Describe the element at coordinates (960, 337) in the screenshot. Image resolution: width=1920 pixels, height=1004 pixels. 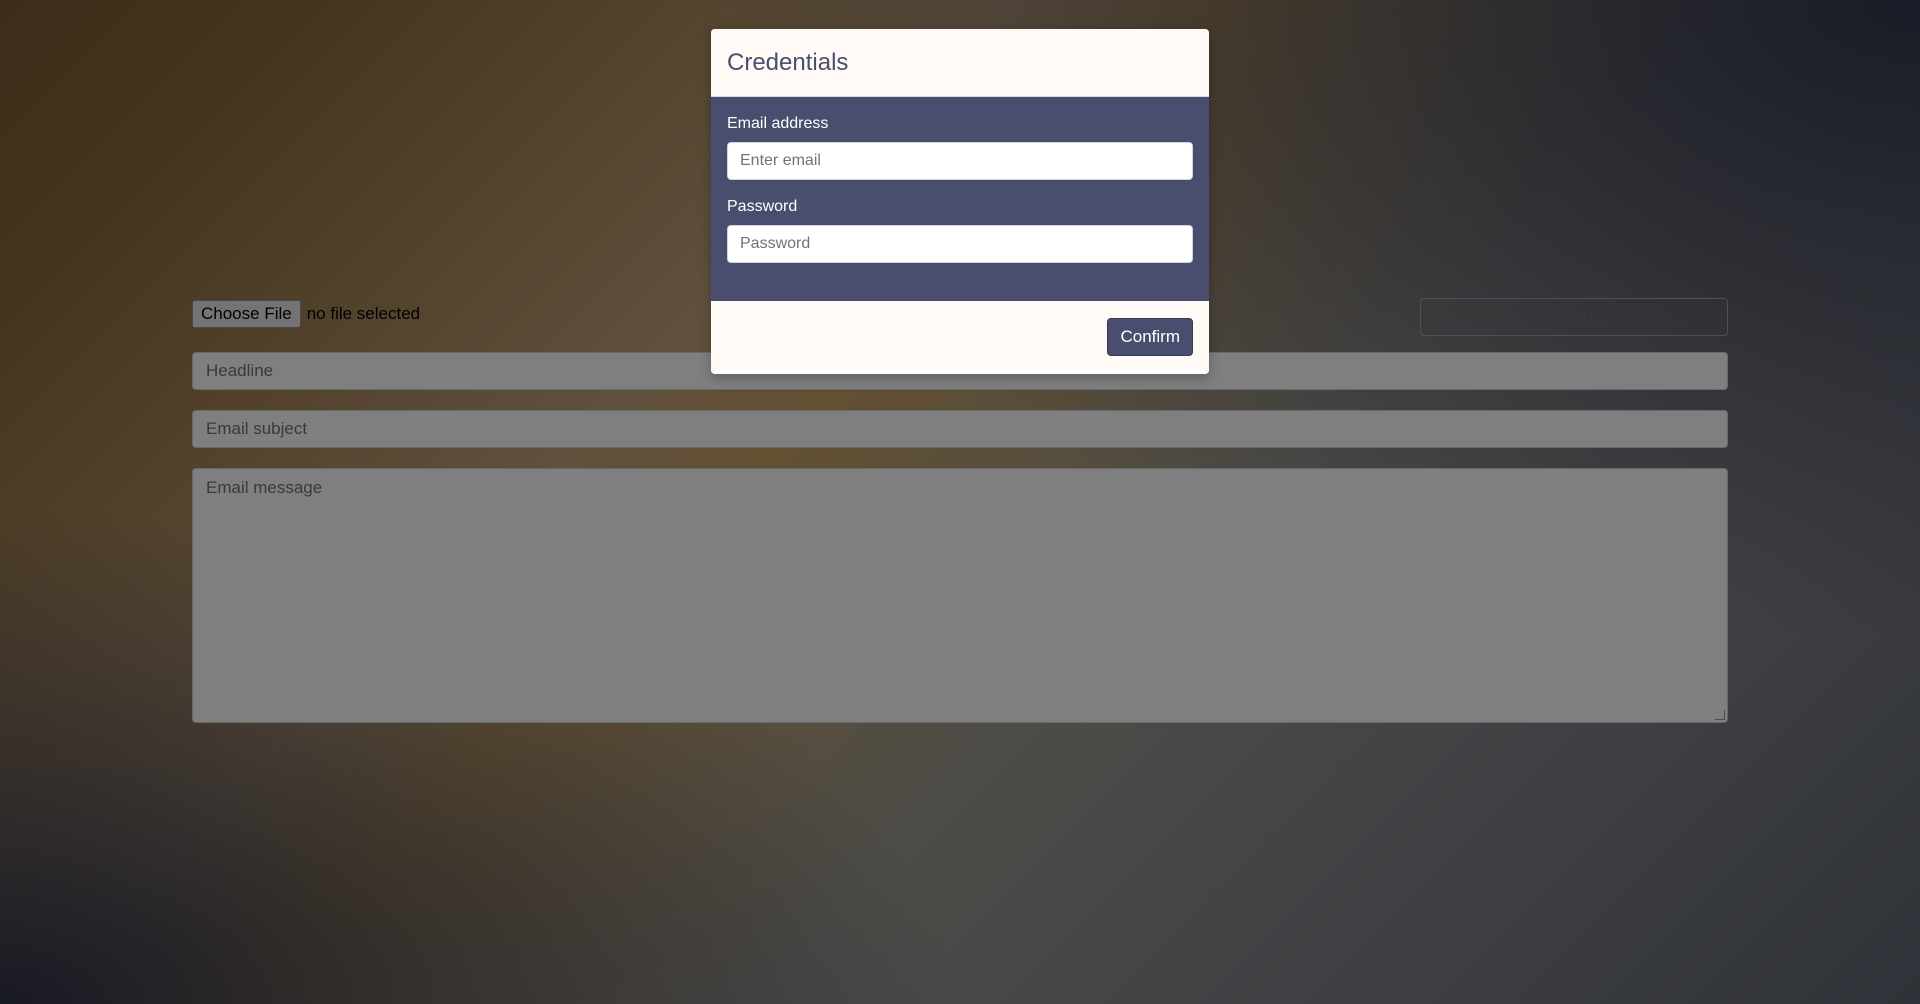
I see `modal-footer: Confirm` at that location.